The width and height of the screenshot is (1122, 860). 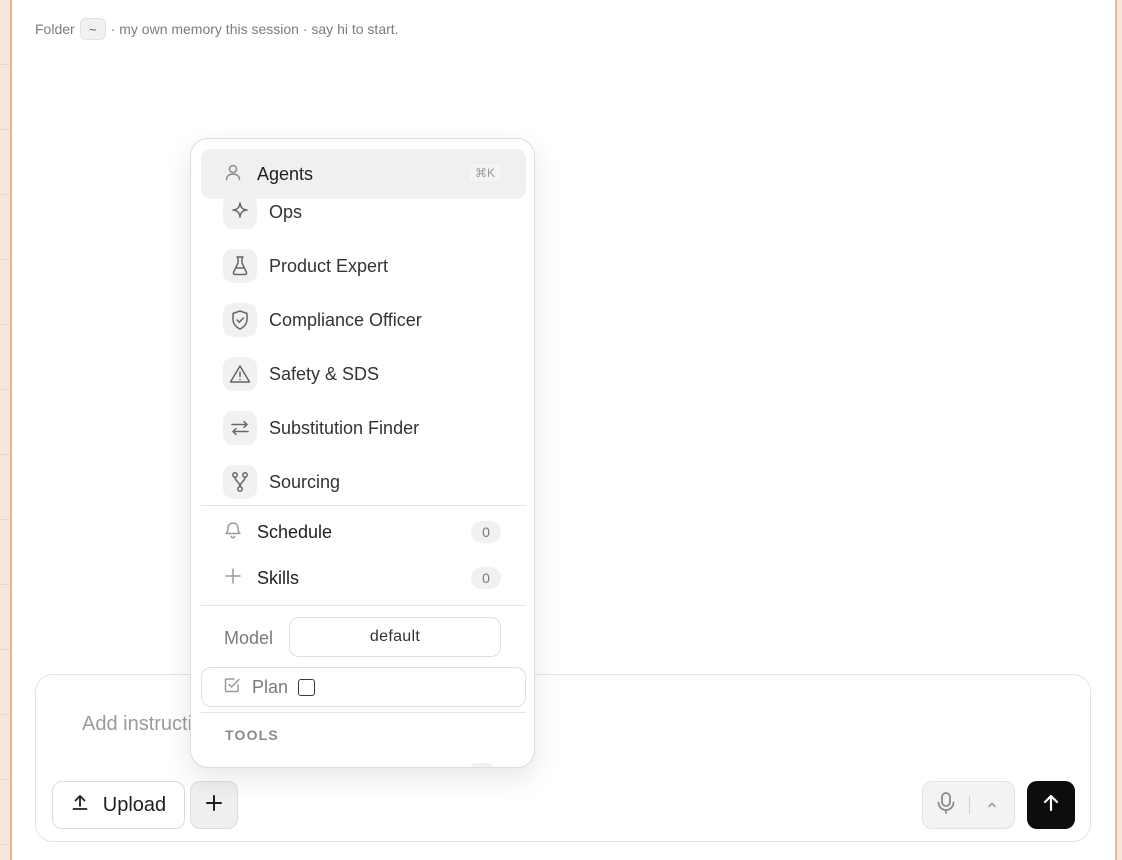 What do you see at coordinates (486, 532) in the screenshot?
I see `schedule-count-badge: 0` at bounding box center [486, 532].